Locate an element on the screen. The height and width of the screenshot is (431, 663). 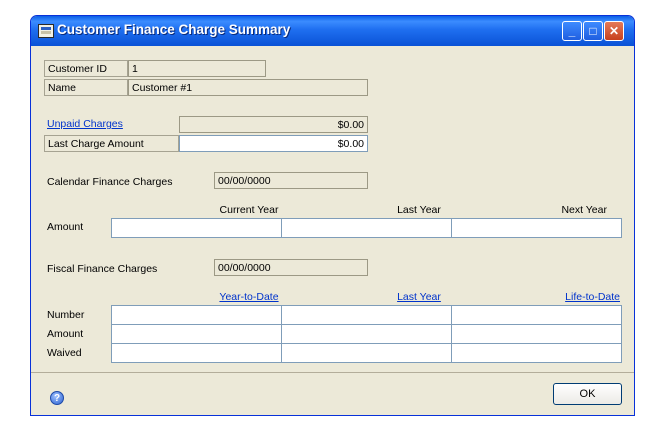
unpaid-charges-link: Unpaid Charges is located at coordinates (85, 124).